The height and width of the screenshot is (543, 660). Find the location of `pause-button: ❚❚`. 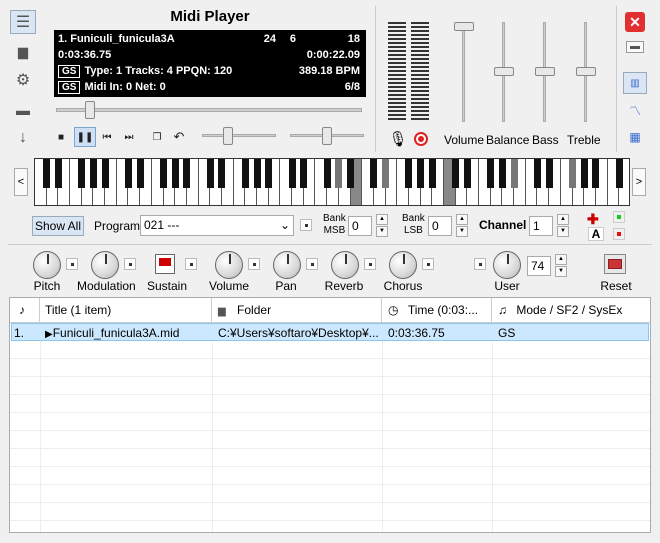

pause-button: ❚❚ is located at coordinates (85, 137).